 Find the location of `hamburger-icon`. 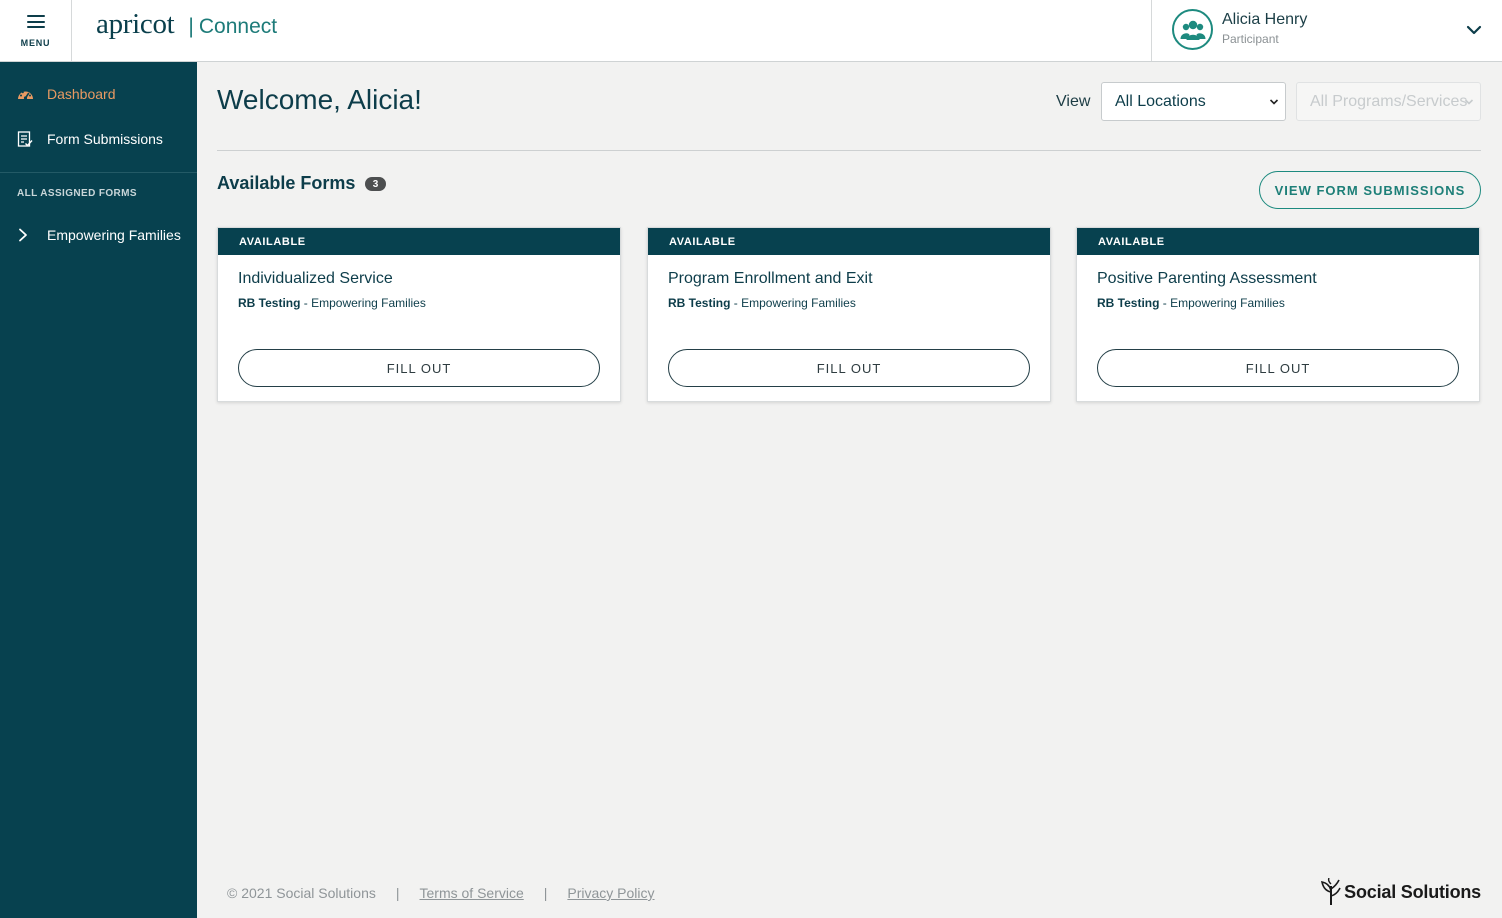

hamburger-icon is located at coordinates (35, 21).